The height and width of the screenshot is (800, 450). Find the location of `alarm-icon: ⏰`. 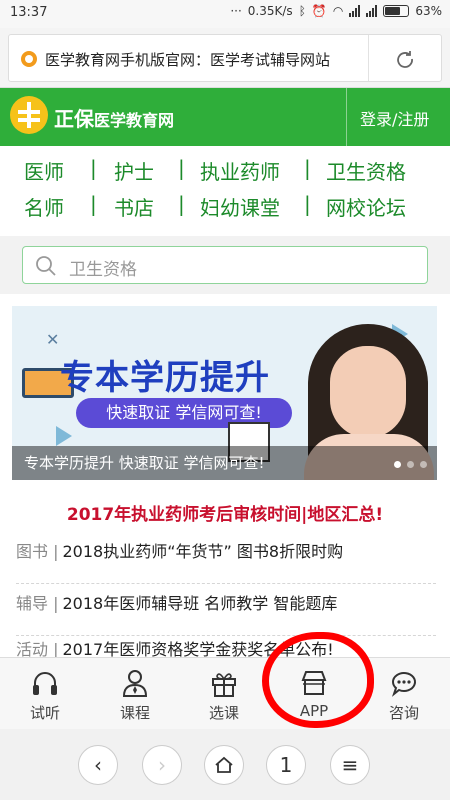

alarm-icon: ⏰ is located at coordinates (319, 11).